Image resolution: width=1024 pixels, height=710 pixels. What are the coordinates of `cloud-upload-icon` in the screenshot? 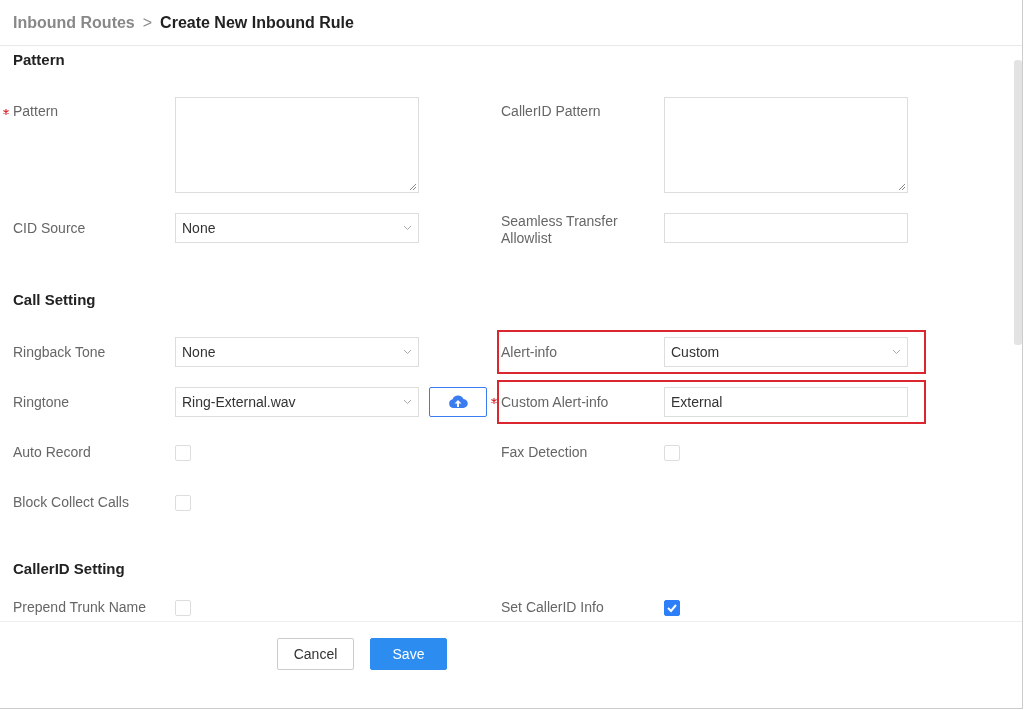 It's located at (458, 402).